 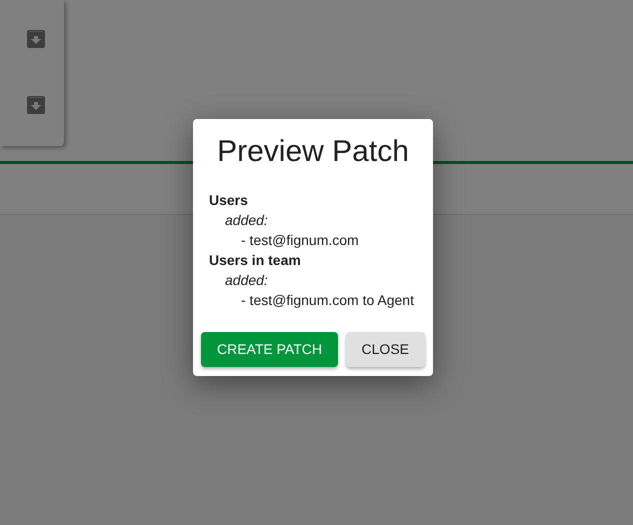 I want to click on create-patch-button: CREATE PATCH, so click(x=269, y=349).